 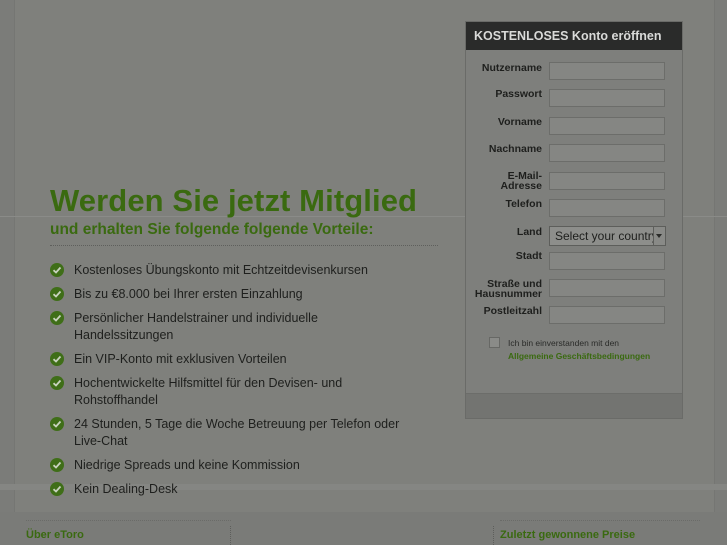 What do you see at coordinates (126, 489) in the screenshot?
I see `benefit-text: Kein Dealing-Desk` at bounding box center [126, 489].